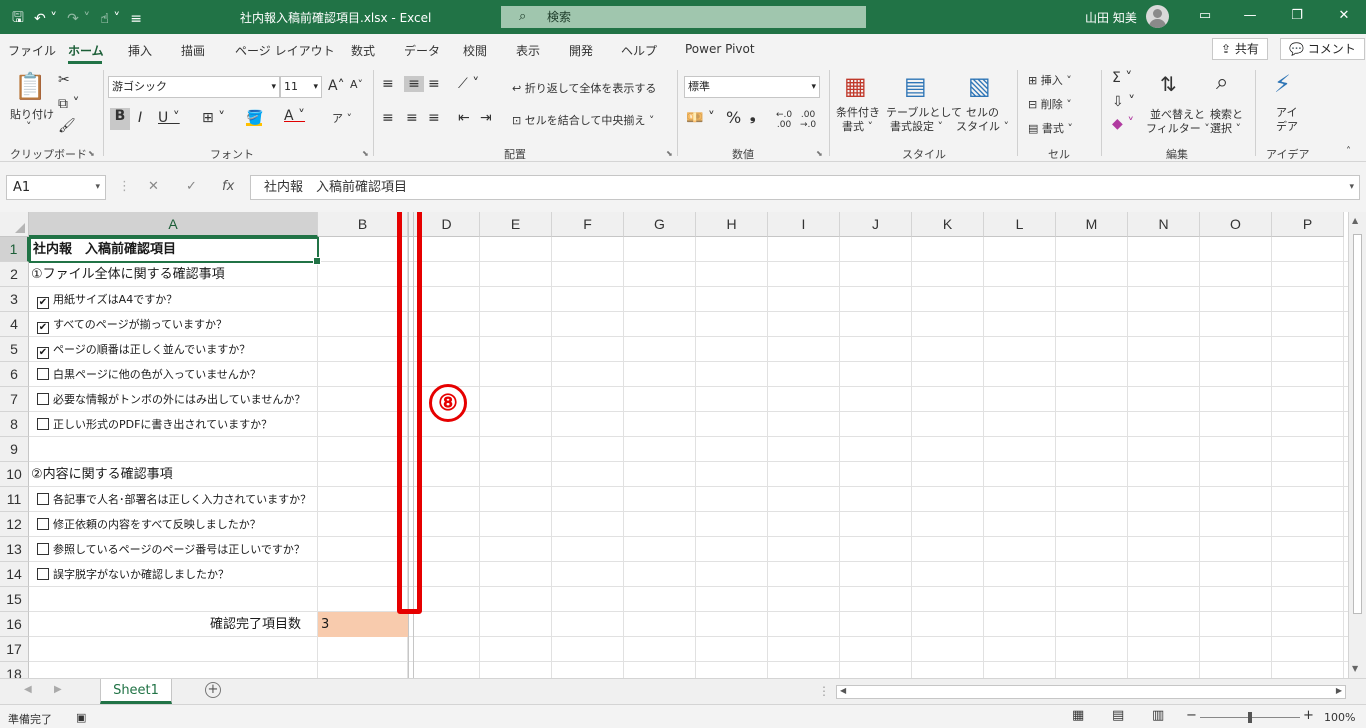 The width and height of the screenshot is (1366, 728). Describe the element at coordinates (1282, 84) in the screenshot. I see `ideas-icon: ⚡` at that location.